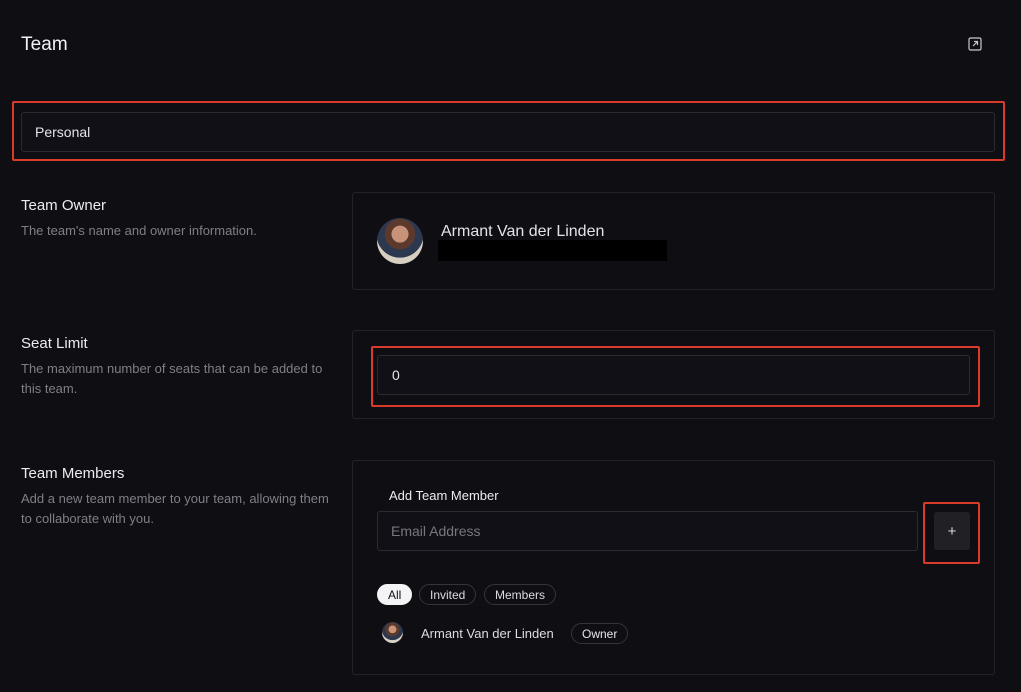 The image size is (1021, 692). Describe the element at coordinates (63, 132) in the screenshot. I see `team-select-value: Personal` at that location.